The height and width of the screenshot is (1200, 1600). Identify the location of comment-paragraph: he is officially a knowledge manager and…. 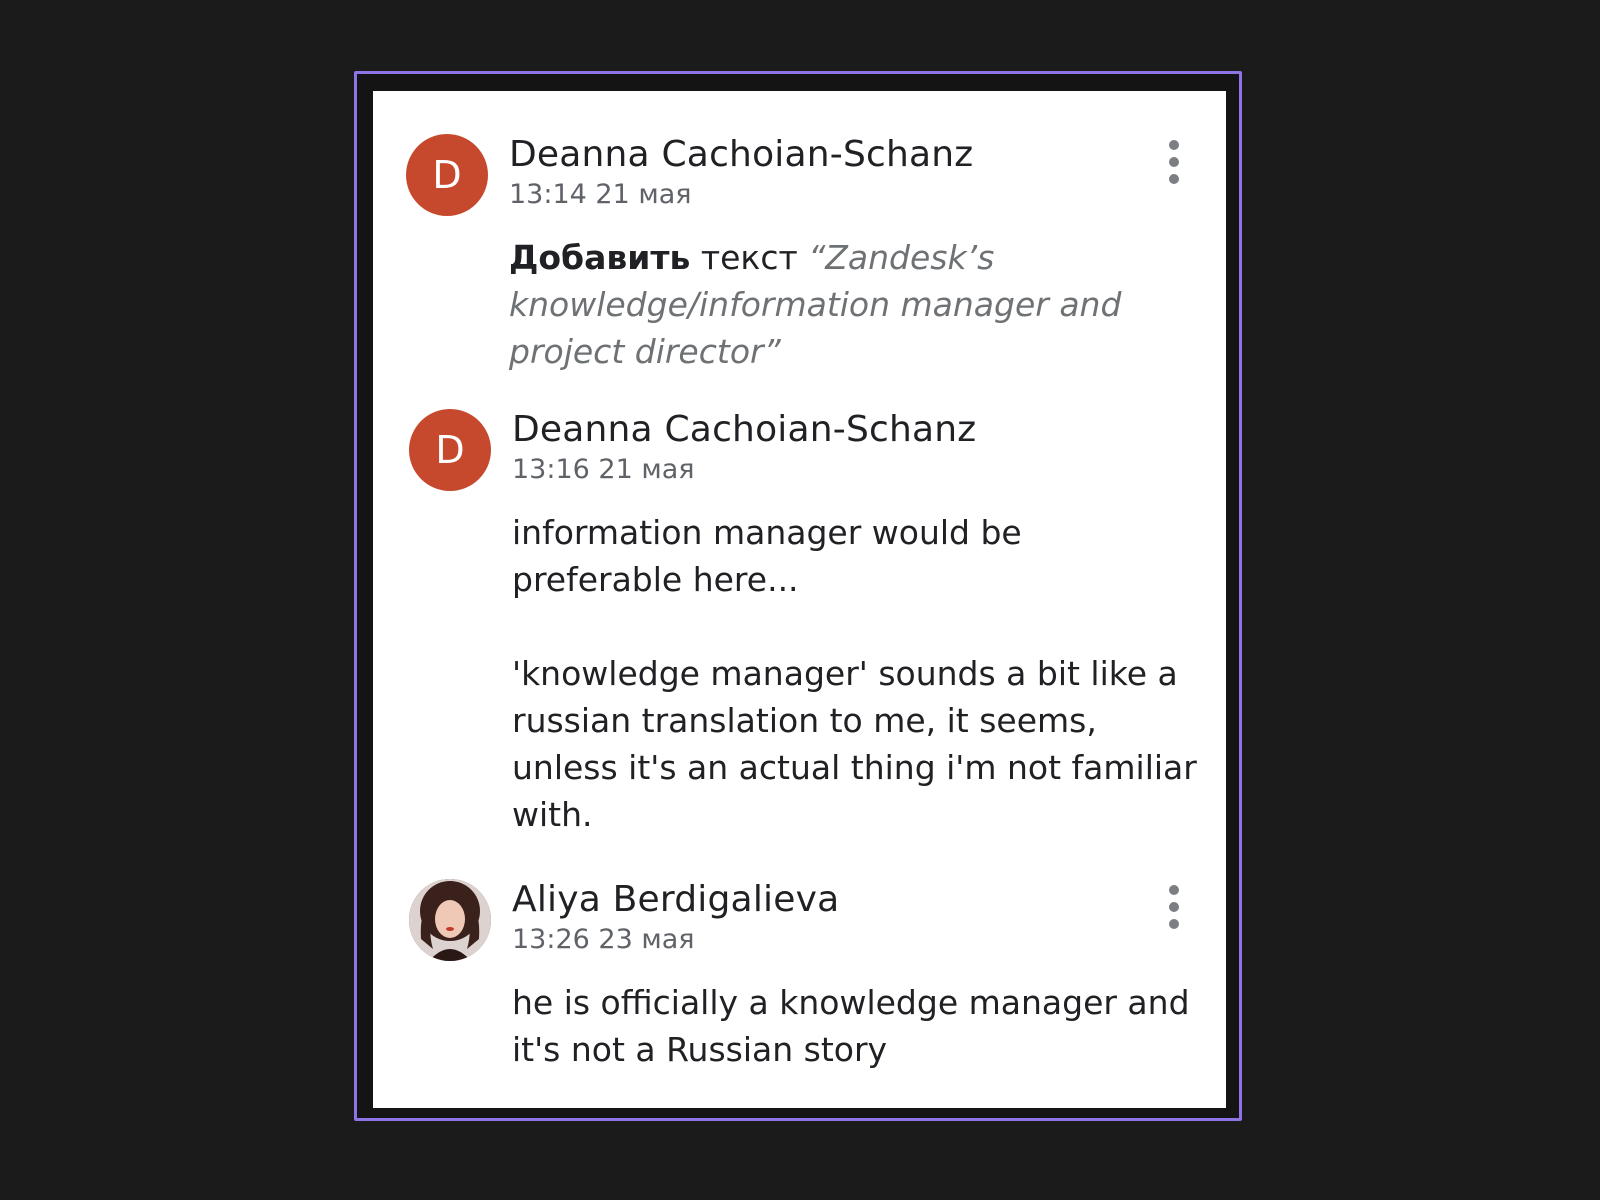
(851, 1026).